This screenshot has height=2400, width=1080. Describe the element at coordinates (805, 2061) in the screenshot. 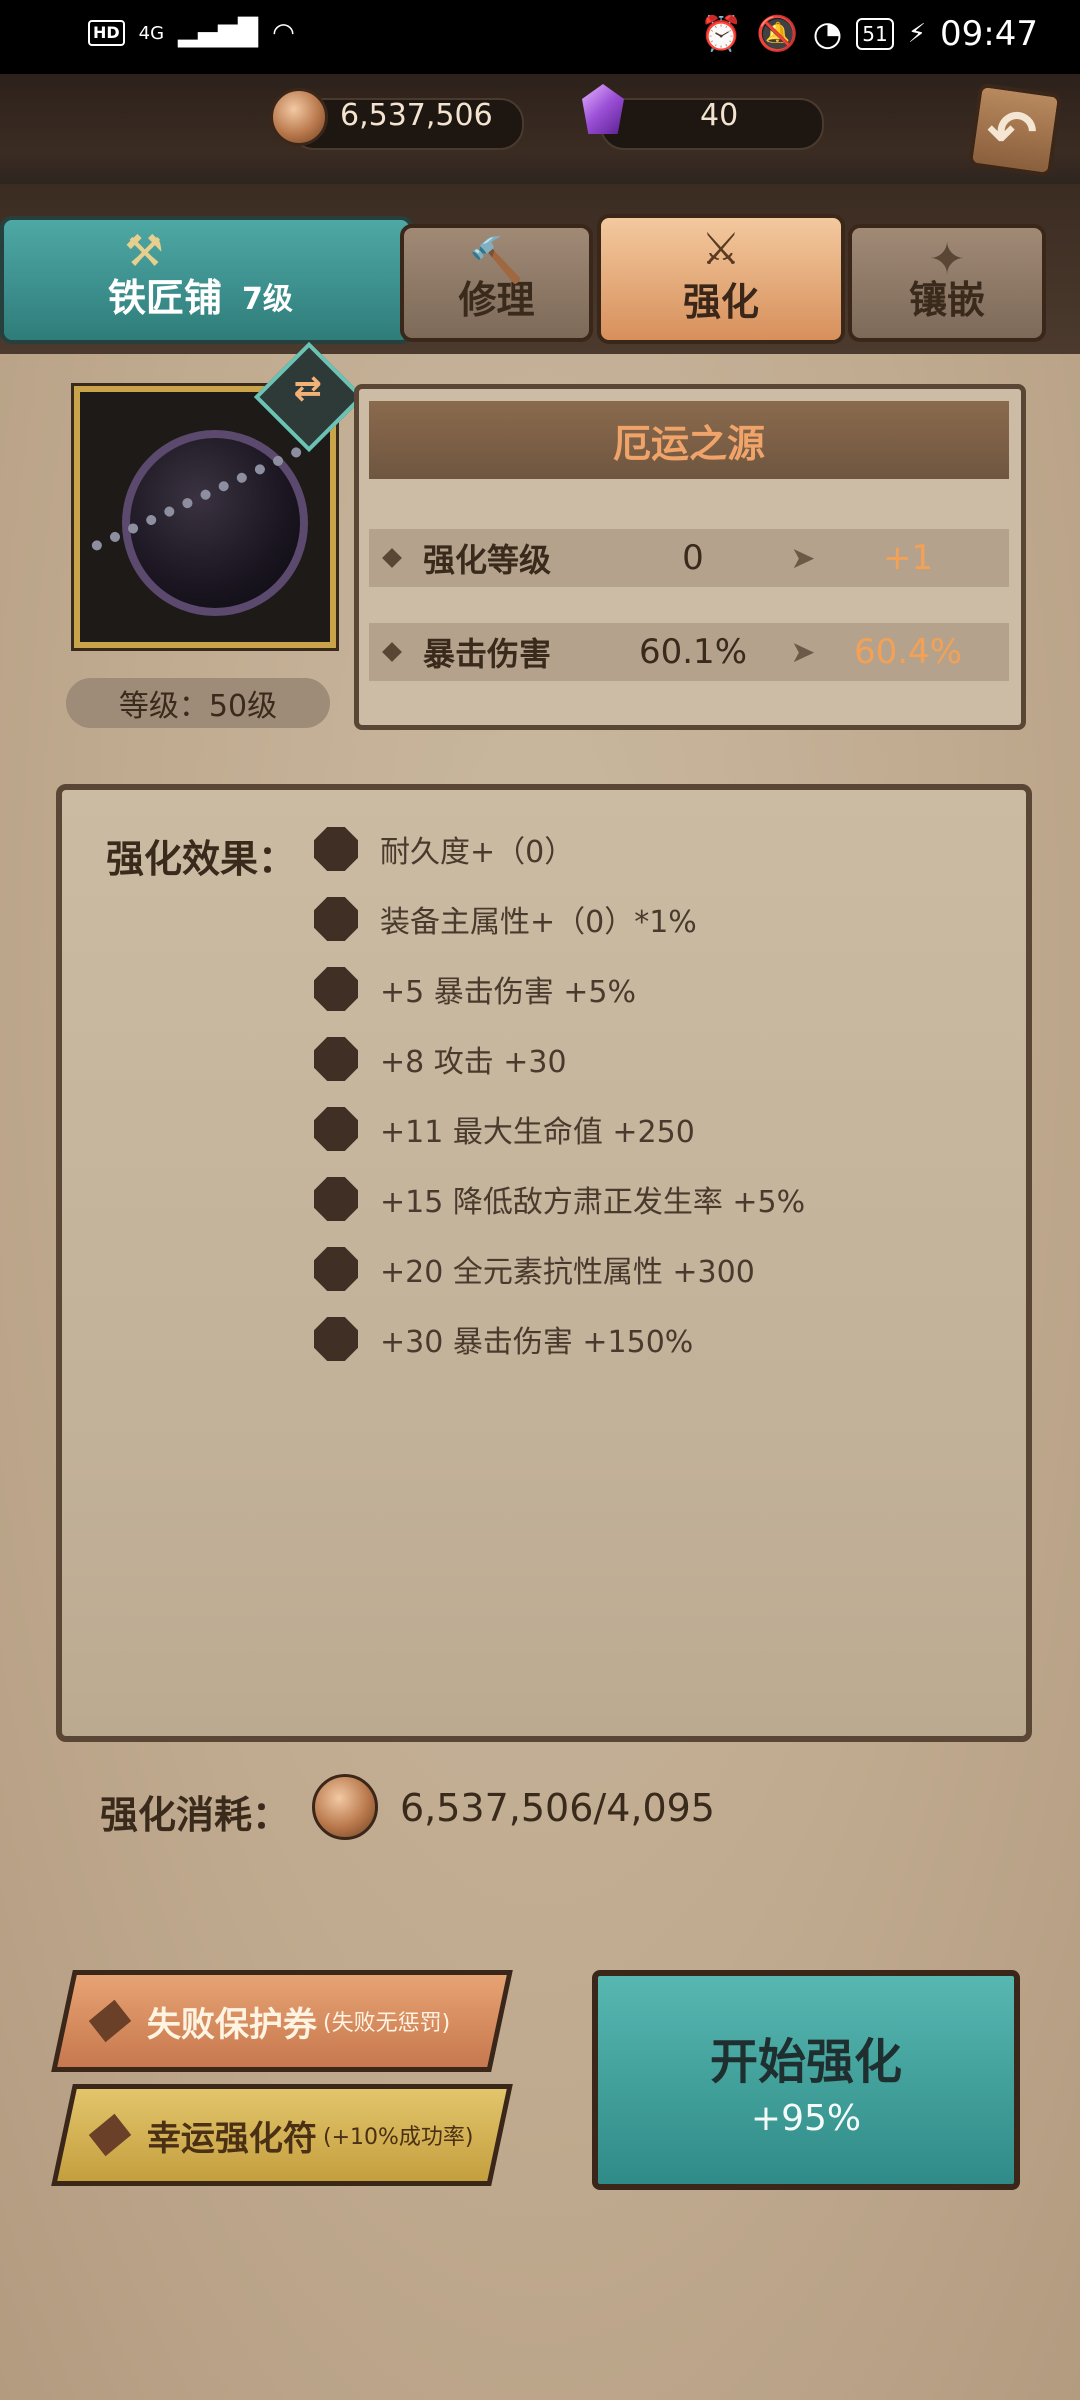

I see `start-label: 开始强化` at that location.